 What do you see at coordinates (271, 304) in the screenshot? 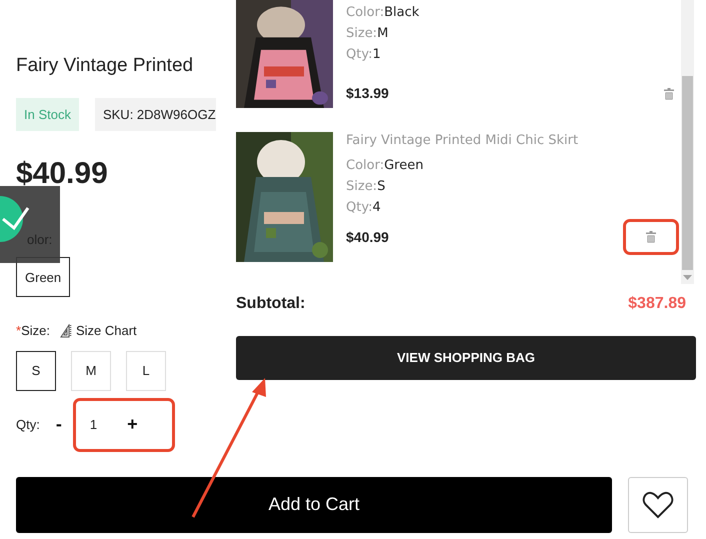
I see `subtotal-label: Subtotal:` at bounding box center [271, 304].